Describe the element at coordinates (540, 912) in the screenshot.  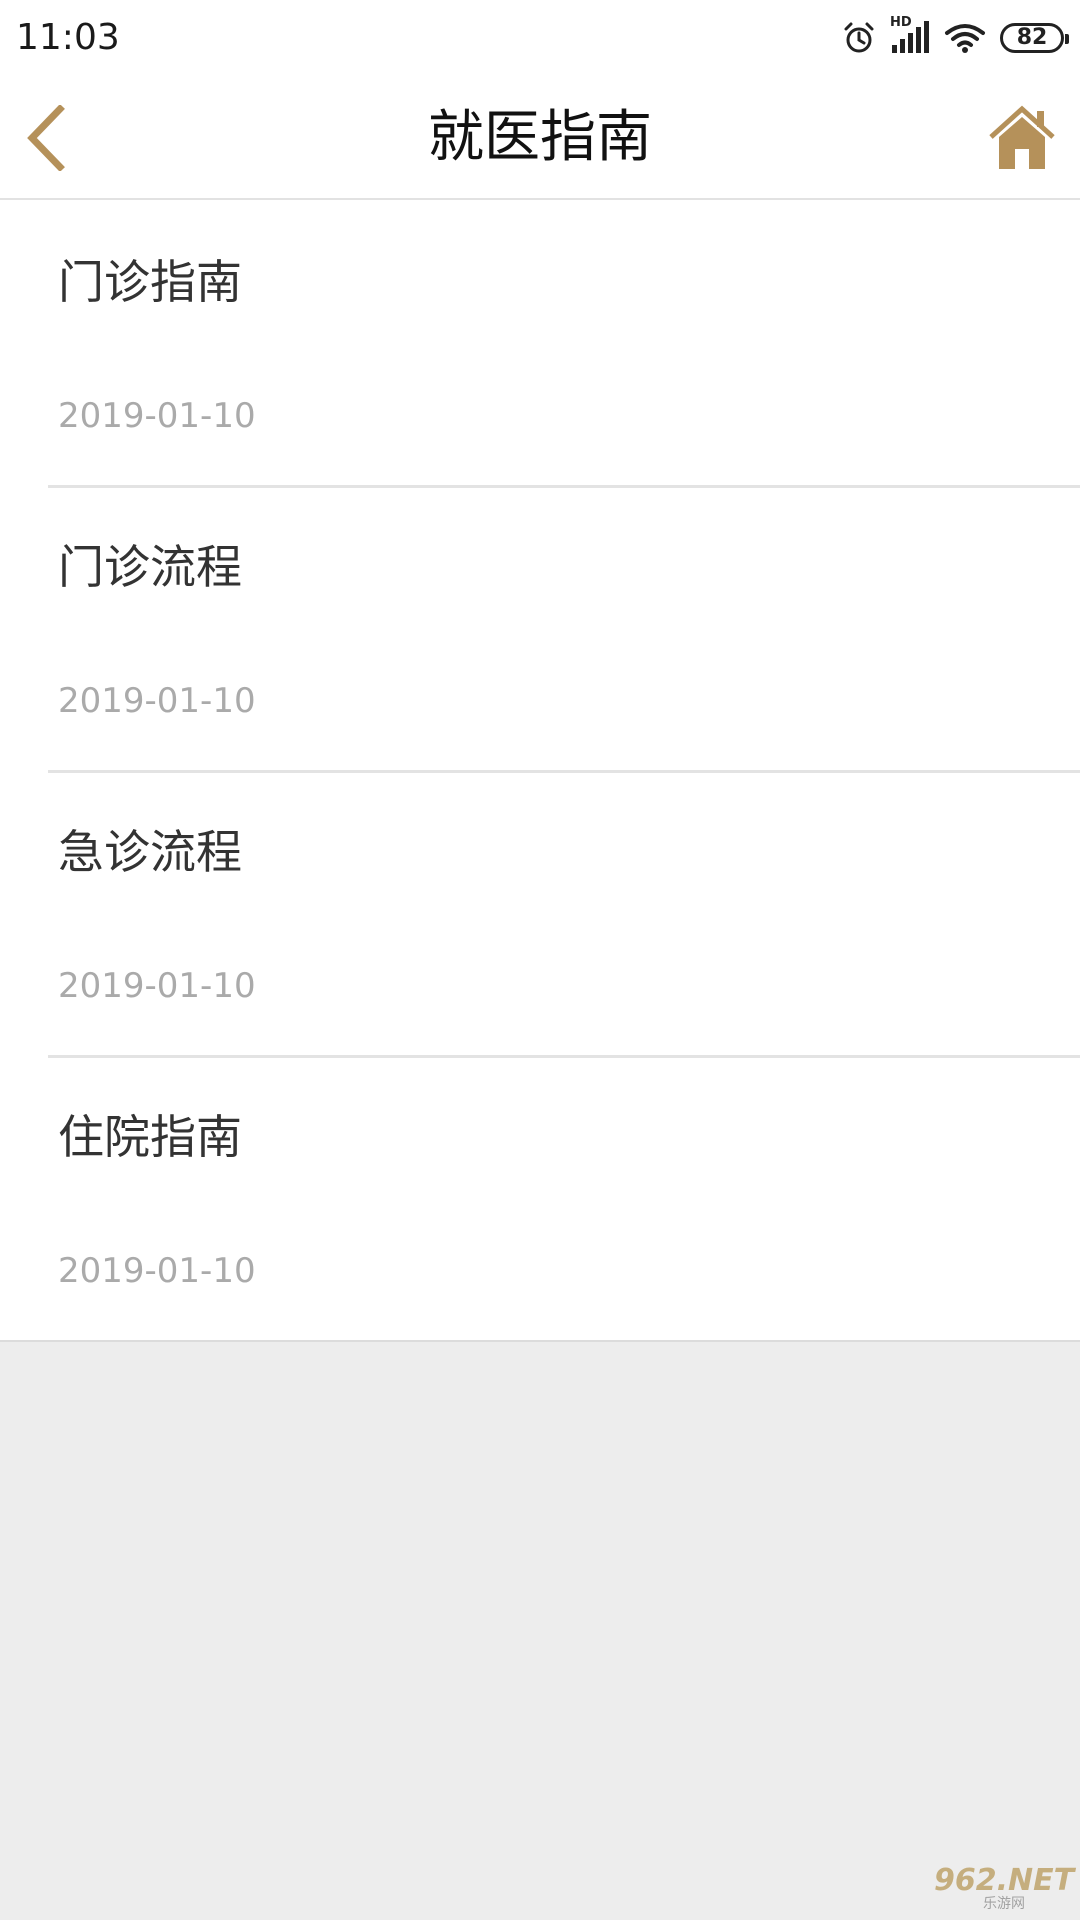
I see `list-item: 急诊流程 2019-01-10` at that location.